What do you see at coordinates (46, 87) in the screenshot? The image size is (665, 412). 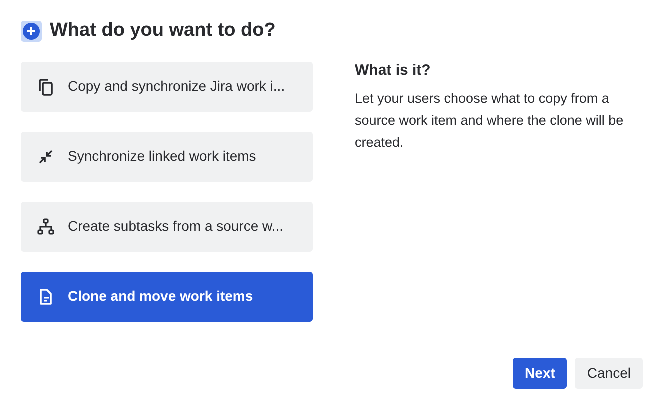 I see `copy-icon` at bounding box center [46, 87].